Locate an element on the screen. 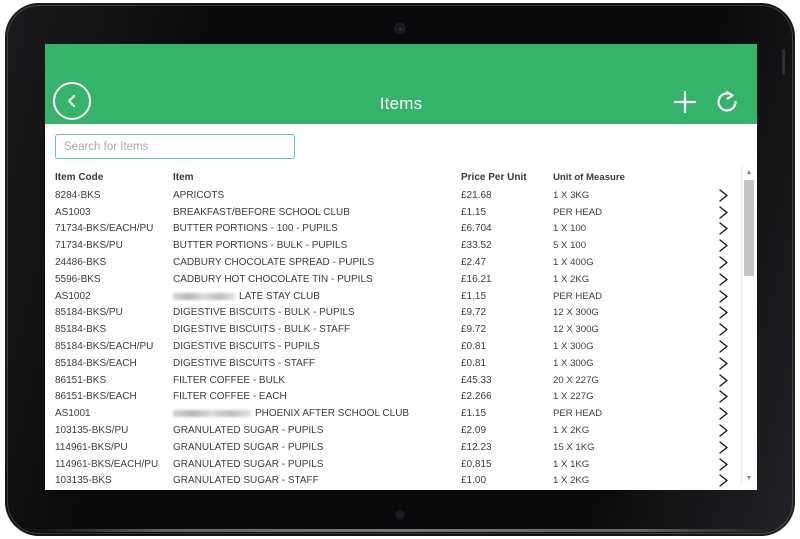 The height and width of the screenshot is (539, 800). add-item-button is located at coordinates (685, 102).